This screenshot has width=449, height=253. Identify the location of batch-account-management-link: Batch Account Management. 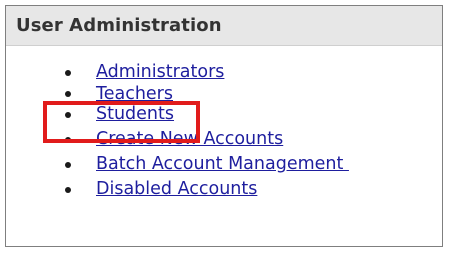
(222, 164).